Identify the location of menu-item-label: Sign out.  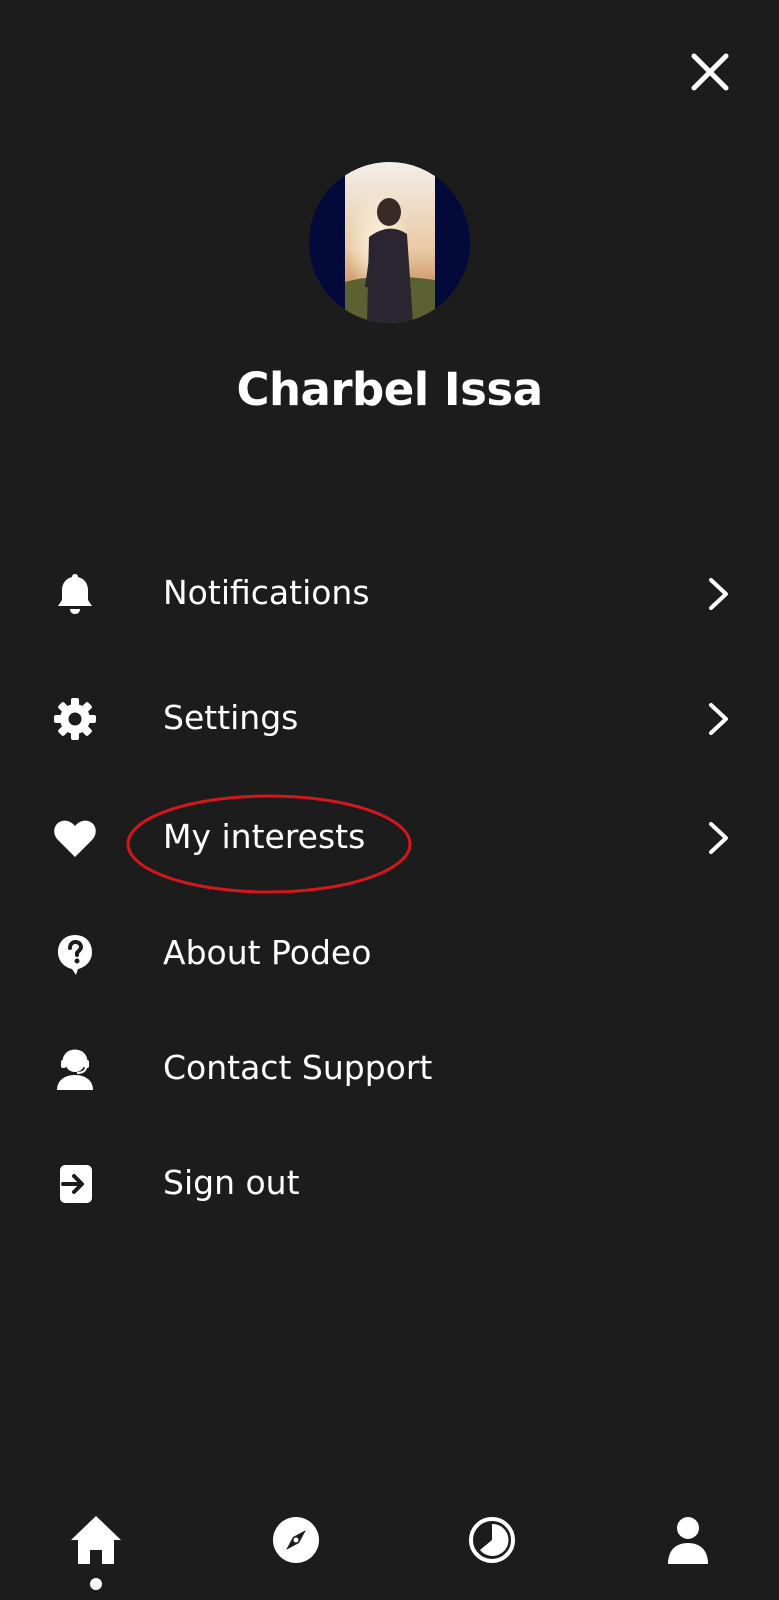
(231, 1182).